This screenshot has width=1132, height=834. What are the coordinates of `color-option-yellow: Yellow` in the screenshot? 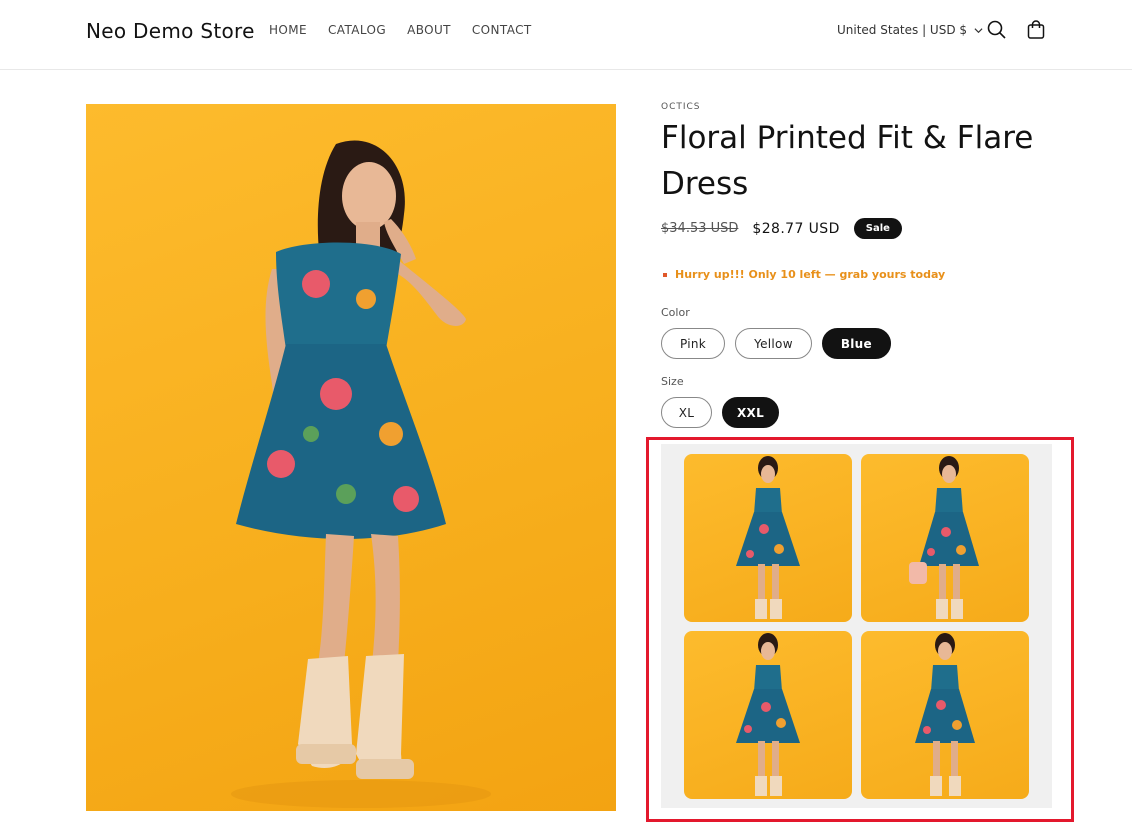 It's located at (773, 343).